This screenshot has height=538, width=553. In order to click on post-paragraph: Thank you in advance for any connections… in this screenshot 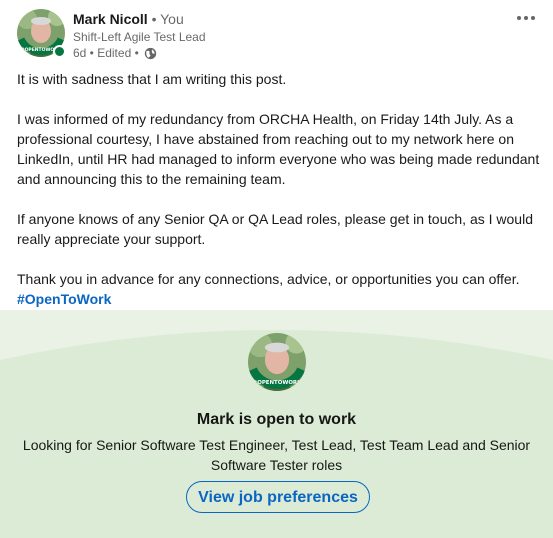, I will do `click(268, 279)`.